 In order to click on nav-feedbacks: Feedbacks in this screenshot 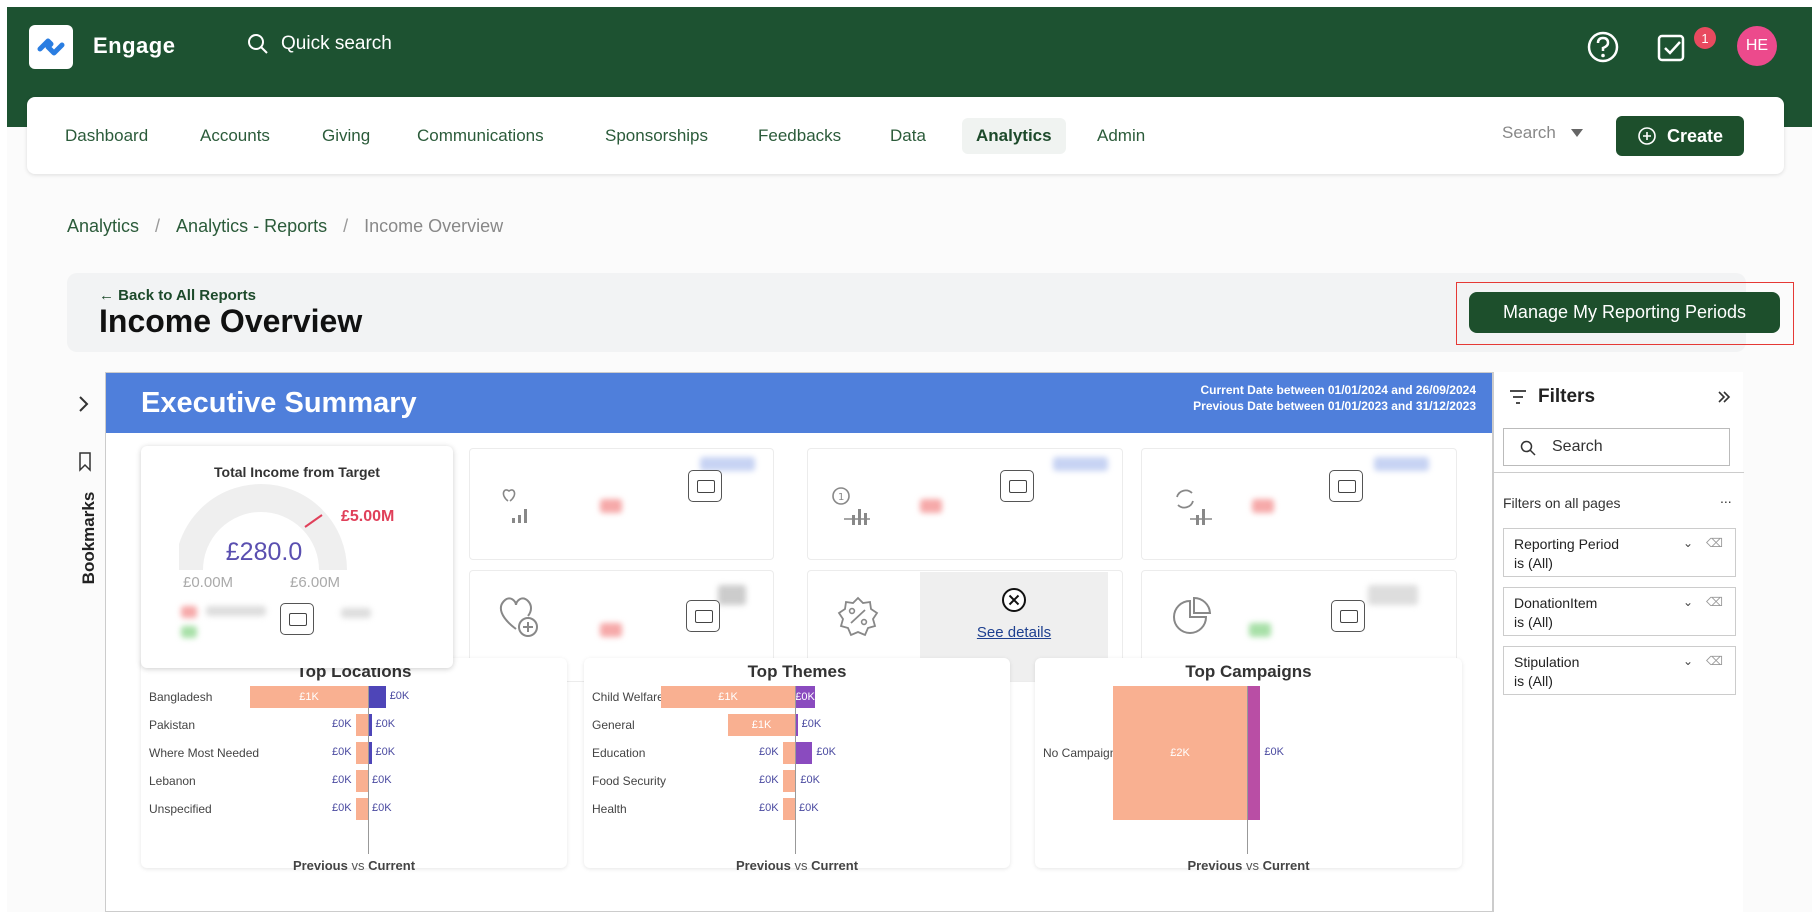, I will do `click(799, 135)`.